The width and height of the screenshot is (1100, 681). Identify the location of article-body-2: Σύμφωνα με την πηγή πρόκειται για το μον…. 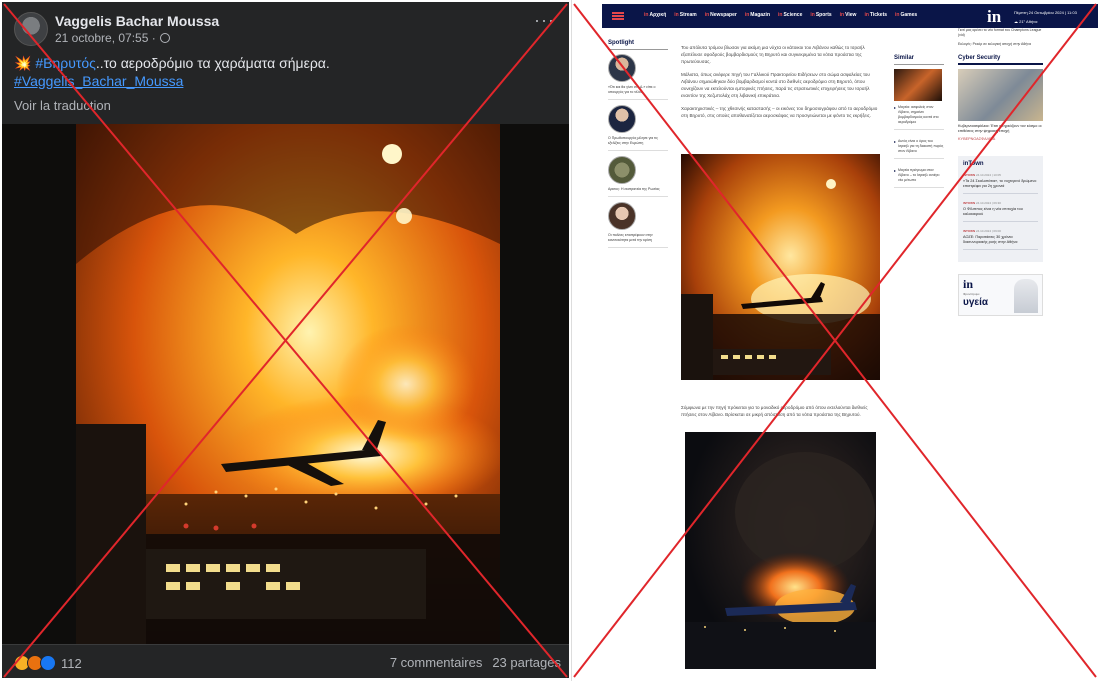
(781, 414).